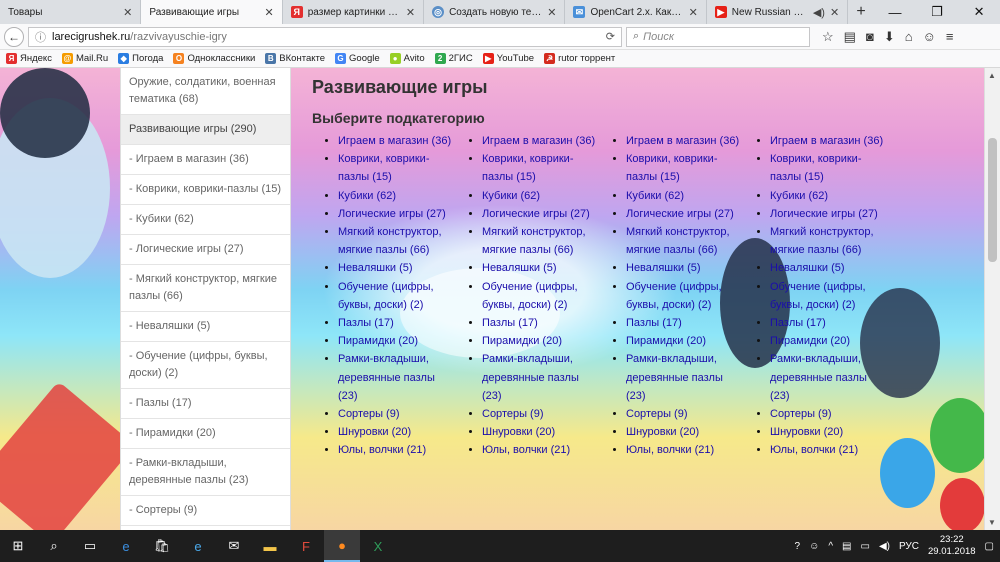  What do you see at coordinates (295, 58) in the screenshot?
I see `bookmark-item: B ВКонтакте` at bounding box center [295, 58].